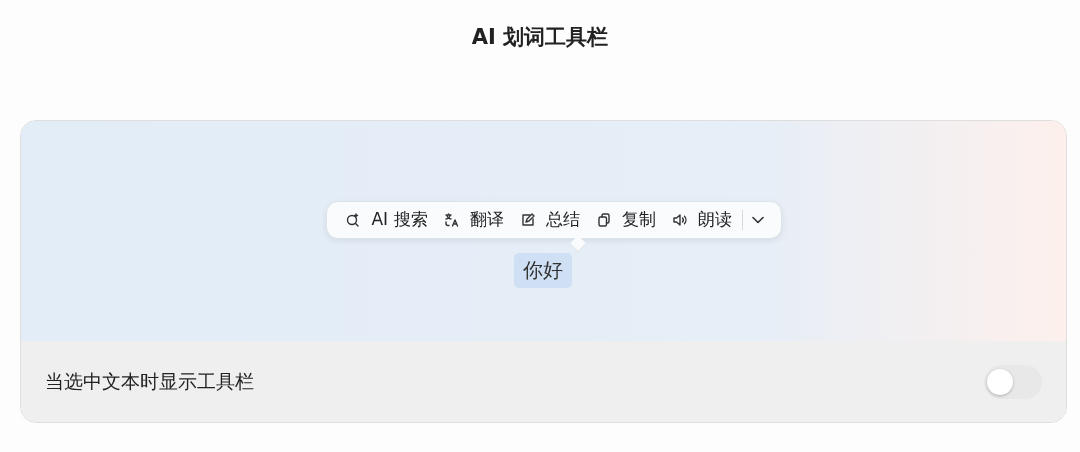 Image resolution: width=1080 pixels, height=452 pixels. What do you see at coordinates (527, 220) in the screenshot?
I see `edit-icon` at bounding box center [527, 220].